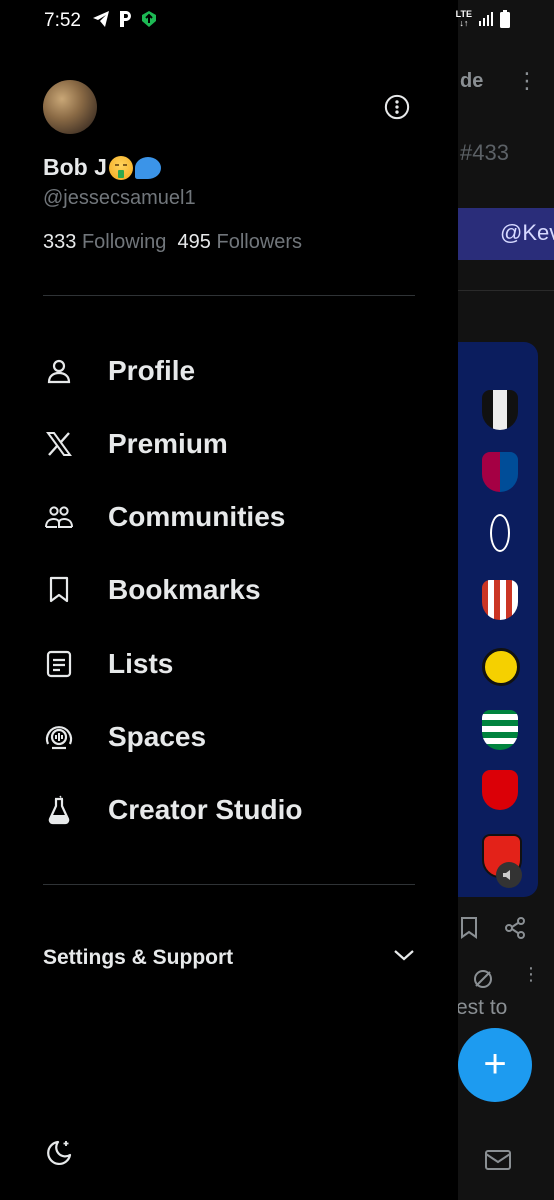 This screenshot has height=1200, width=554. Describe the element at coordinates (500, 600) in the screenshot. I see `atletico-crest-icon` at that location.